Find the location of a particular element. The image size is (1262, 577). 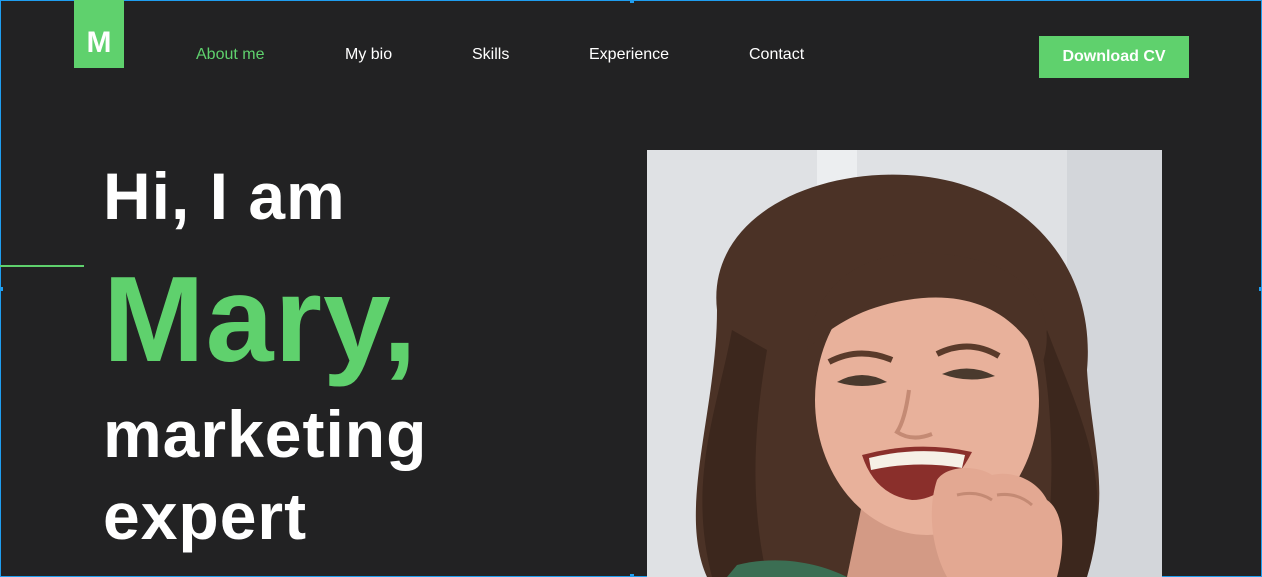

nav-item-about-me: About me is located at coordinates (230, 55).